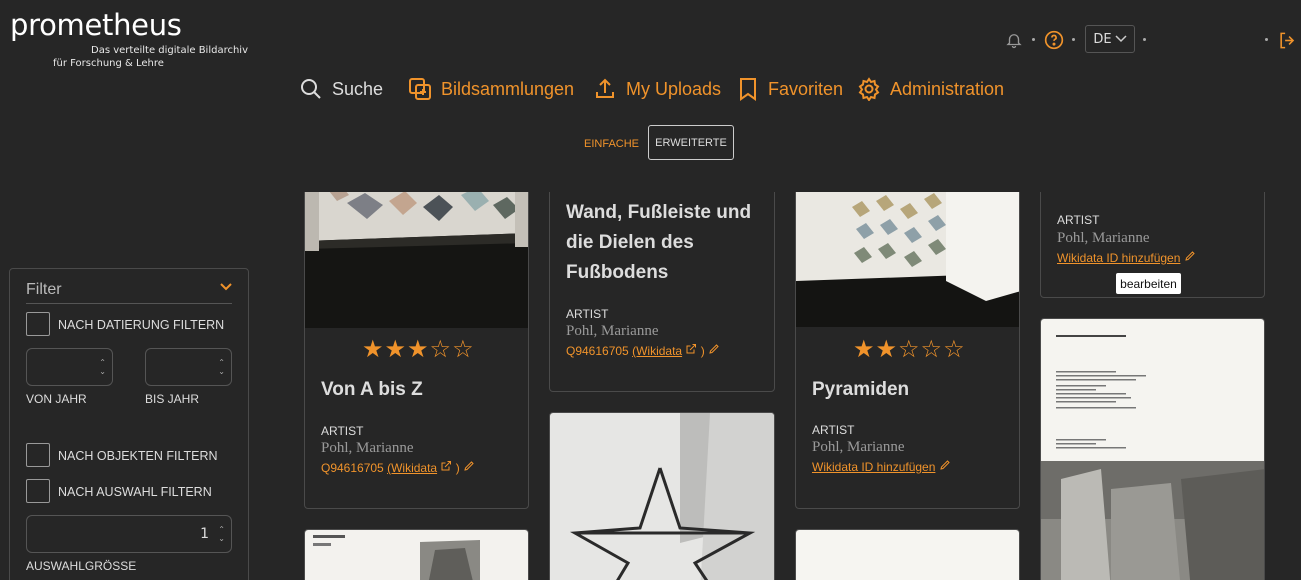  Describe the element at coordinates (129, 534) in the screenshot. I see `selection-size-input: 1 ⌃ ⌄` at that location.